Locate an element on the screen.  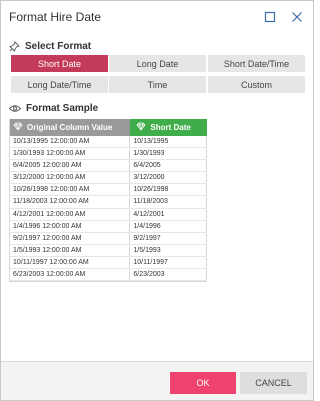
table-row: 11/18/2003 12:00:00 AM 11/18/2003 is located at coordinates (108, 202).